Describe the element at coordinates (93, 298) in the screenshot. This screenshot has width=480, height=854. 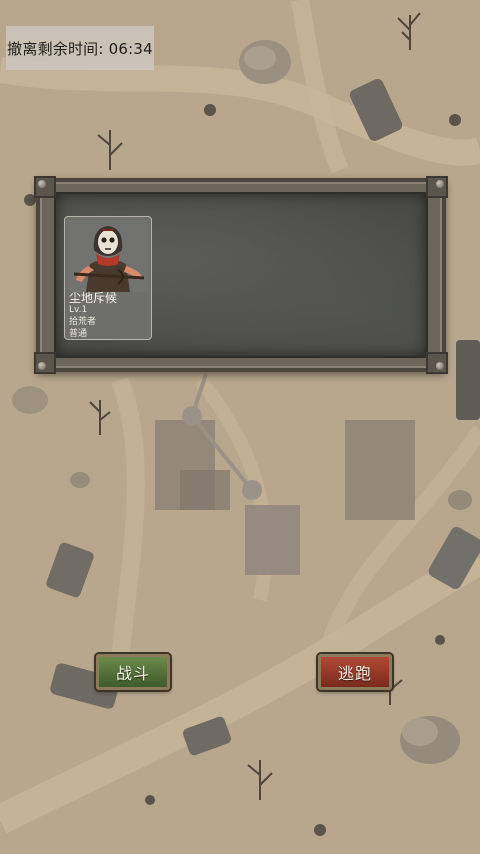
I see `enemy-name: 尘地斥候` at that location.